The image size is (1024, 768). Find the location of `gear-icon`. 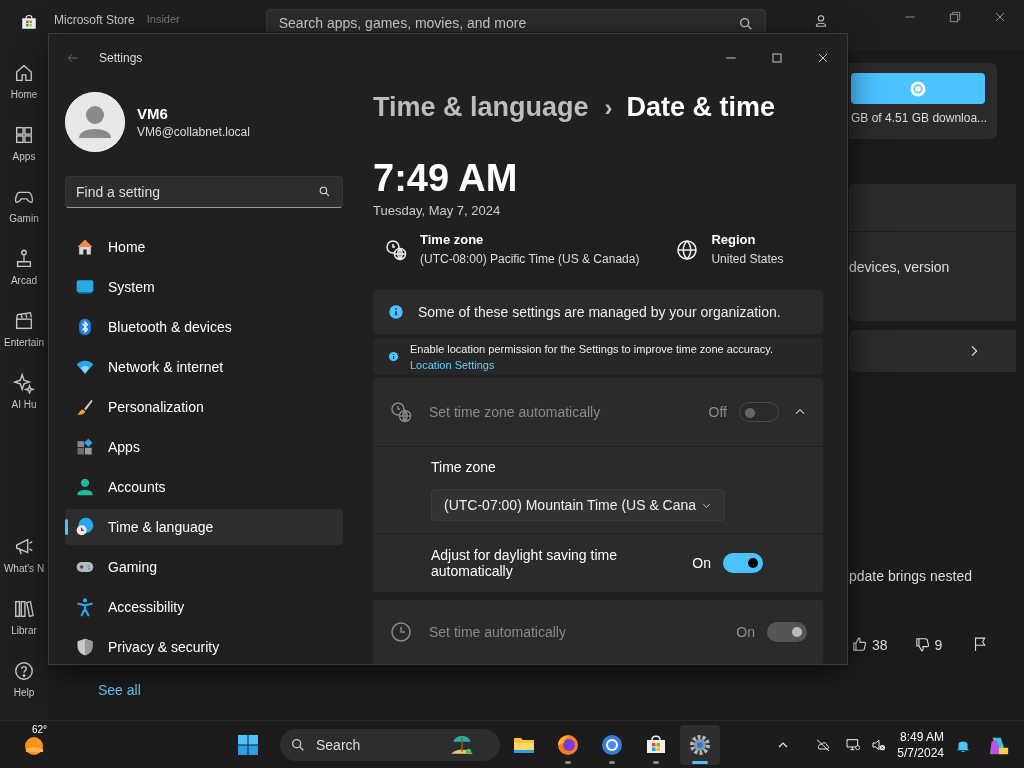

gear-icon is located at coordinates (700, 744).